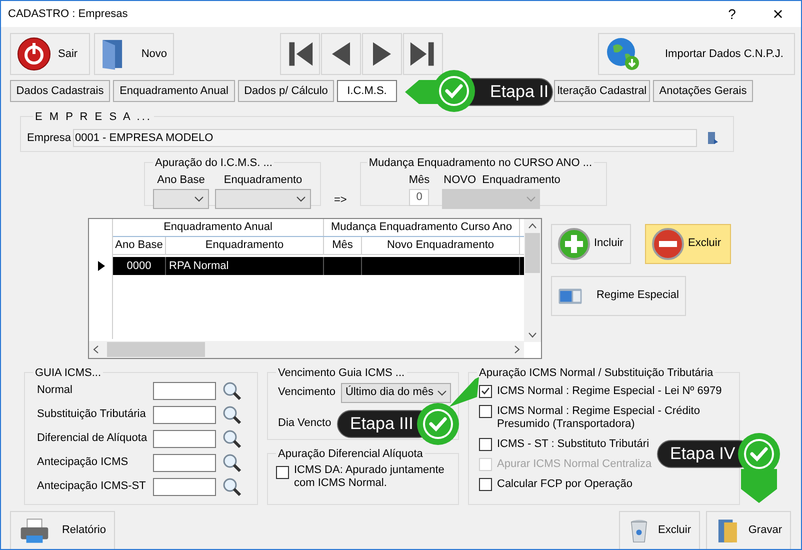 Image resolution: width=802 pixels, height=550 pixels. Describe the element at coordinates (565, 484) in the screenshot. I see `checkbox-label: Calcular FCP por Operação` at that location.